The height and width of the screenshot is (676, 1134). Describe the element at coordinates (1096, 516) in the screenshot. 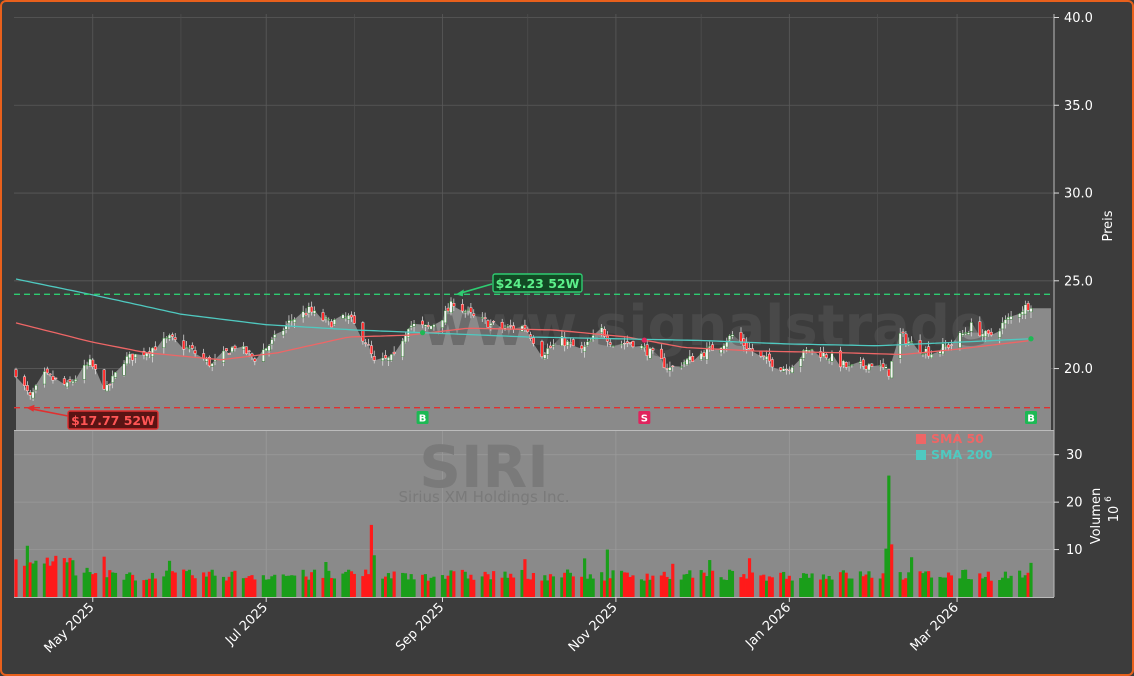

I see `volume-axis-label: Volumen` at that location.